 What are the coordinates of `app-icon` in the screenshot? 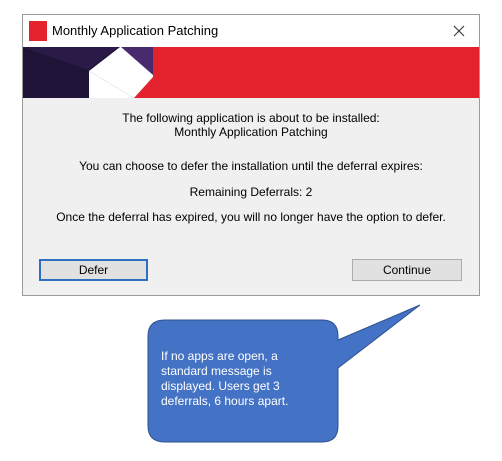 It's located at (38, 31).